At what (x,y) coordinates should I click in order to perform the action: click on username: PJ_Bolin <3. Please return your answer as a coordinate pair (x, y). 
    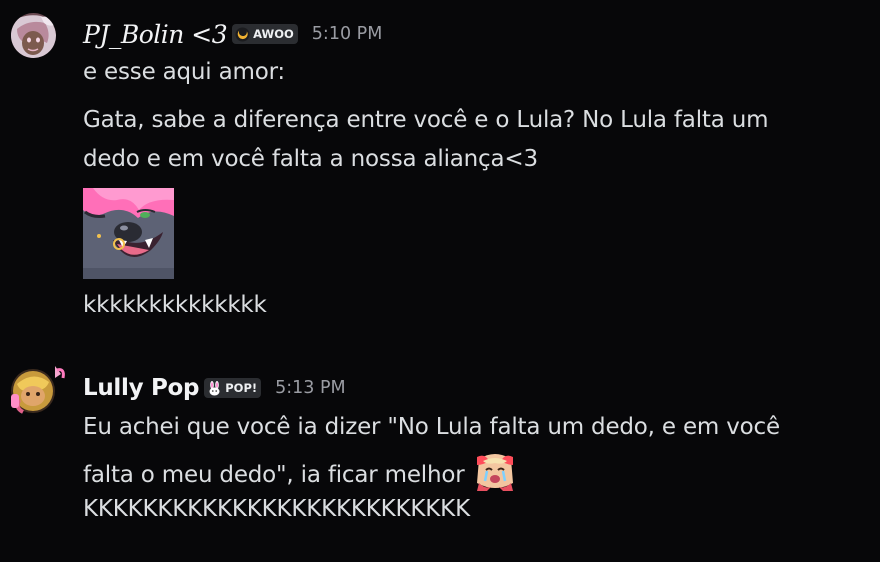
    Looking at the image, I should click on (155, 34).